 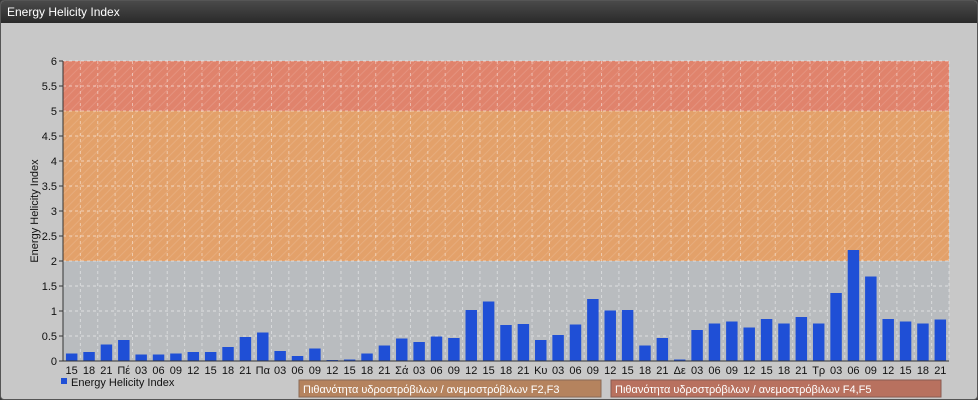 I want to click on x-tick-label: Κυ, so click(x=540, y=371).